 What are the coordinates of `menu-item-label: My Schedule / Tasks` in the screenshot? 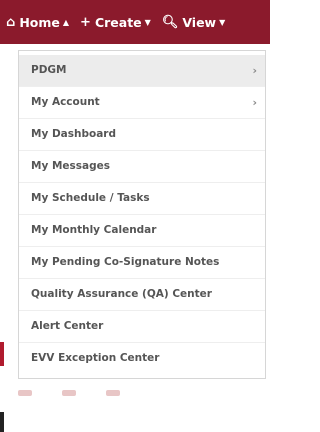 It's located at (90, 198).